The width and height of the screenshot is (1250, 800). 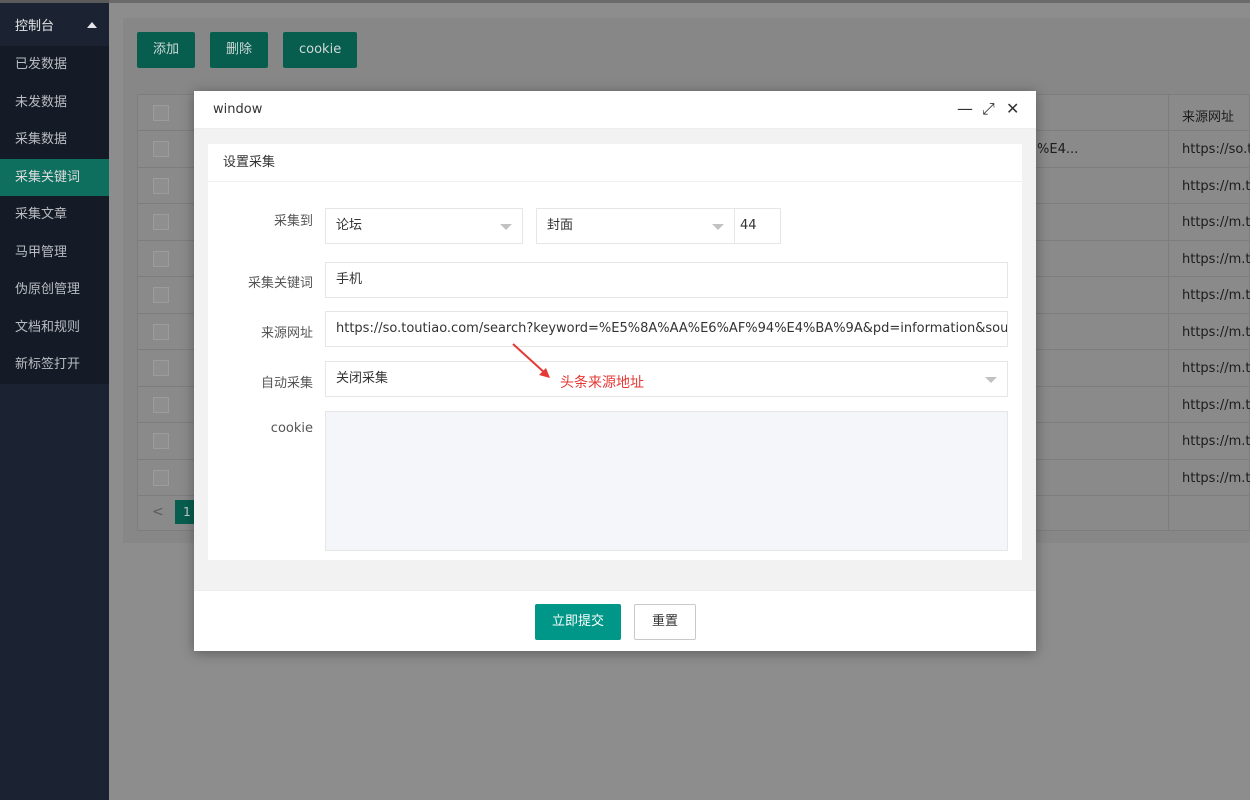 What do you see at coordinates (635, 226) in the screenshot?
I see `cover-select: 封面` at bounding box center [635, 226].